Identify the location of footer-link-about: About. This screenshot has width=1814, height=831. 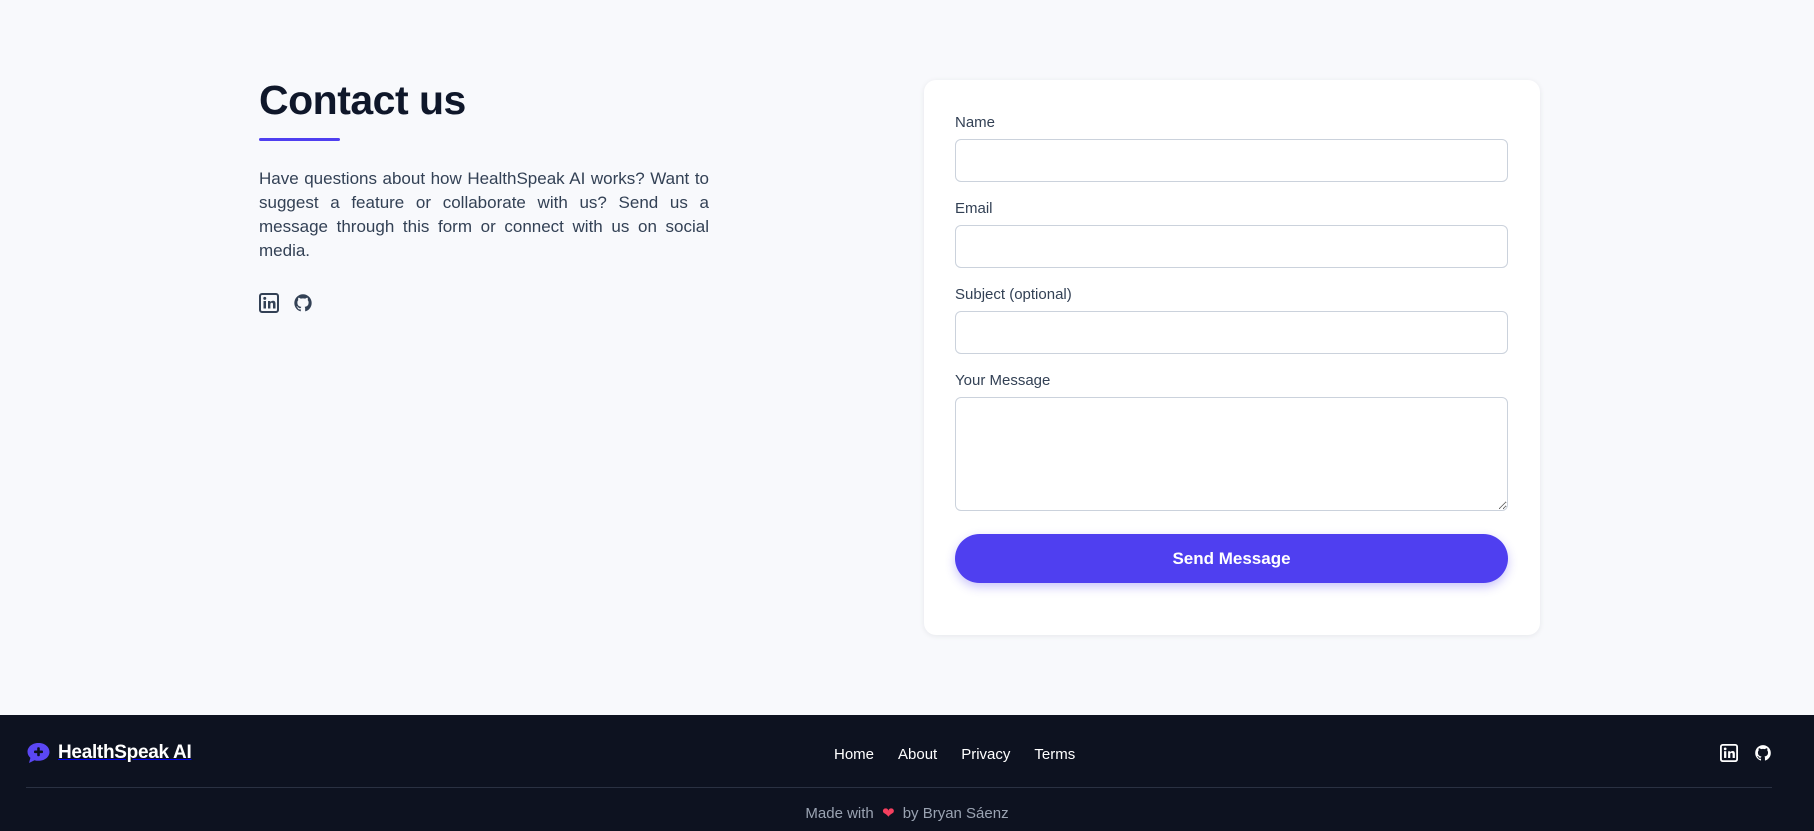
(917, 754).